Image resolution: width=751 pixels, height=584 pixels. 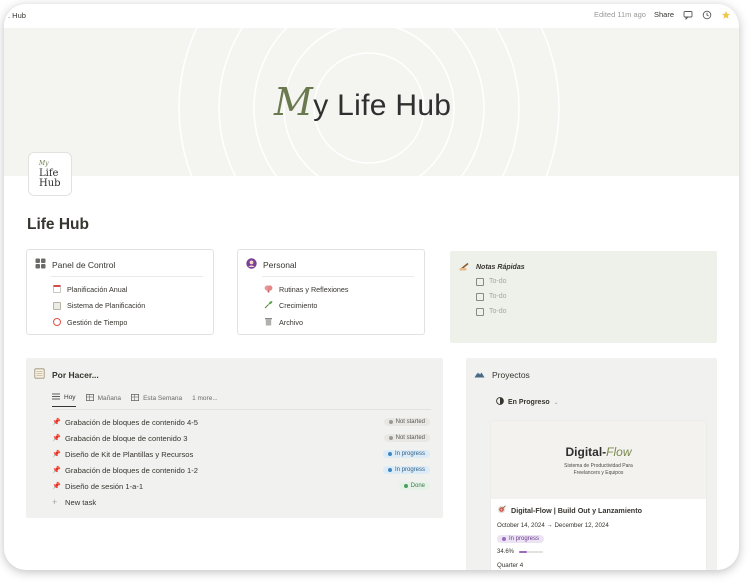 I want to click on share-button: Share, so click(x=664, y=14).